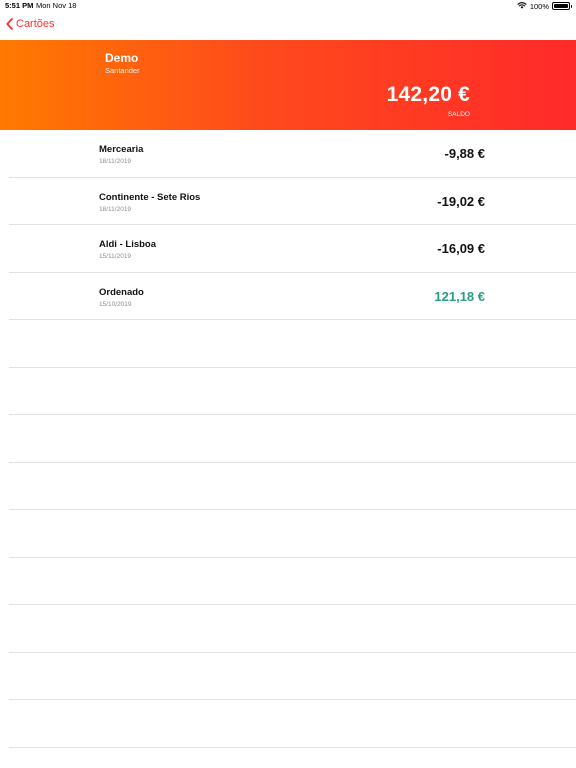 The height and width of the screenshot is (768, 576). Describe the element at coordinates (461, 248) in the screenshot. I see `transaction-amount: -16,09 €` at that location.